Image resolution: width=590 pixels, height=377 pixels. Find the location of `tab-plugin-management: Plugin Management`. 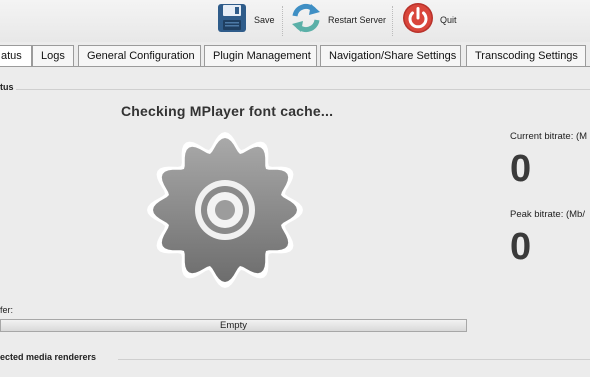

tab-plugin-management: Plugin Management is located at coordinates (260, 56).